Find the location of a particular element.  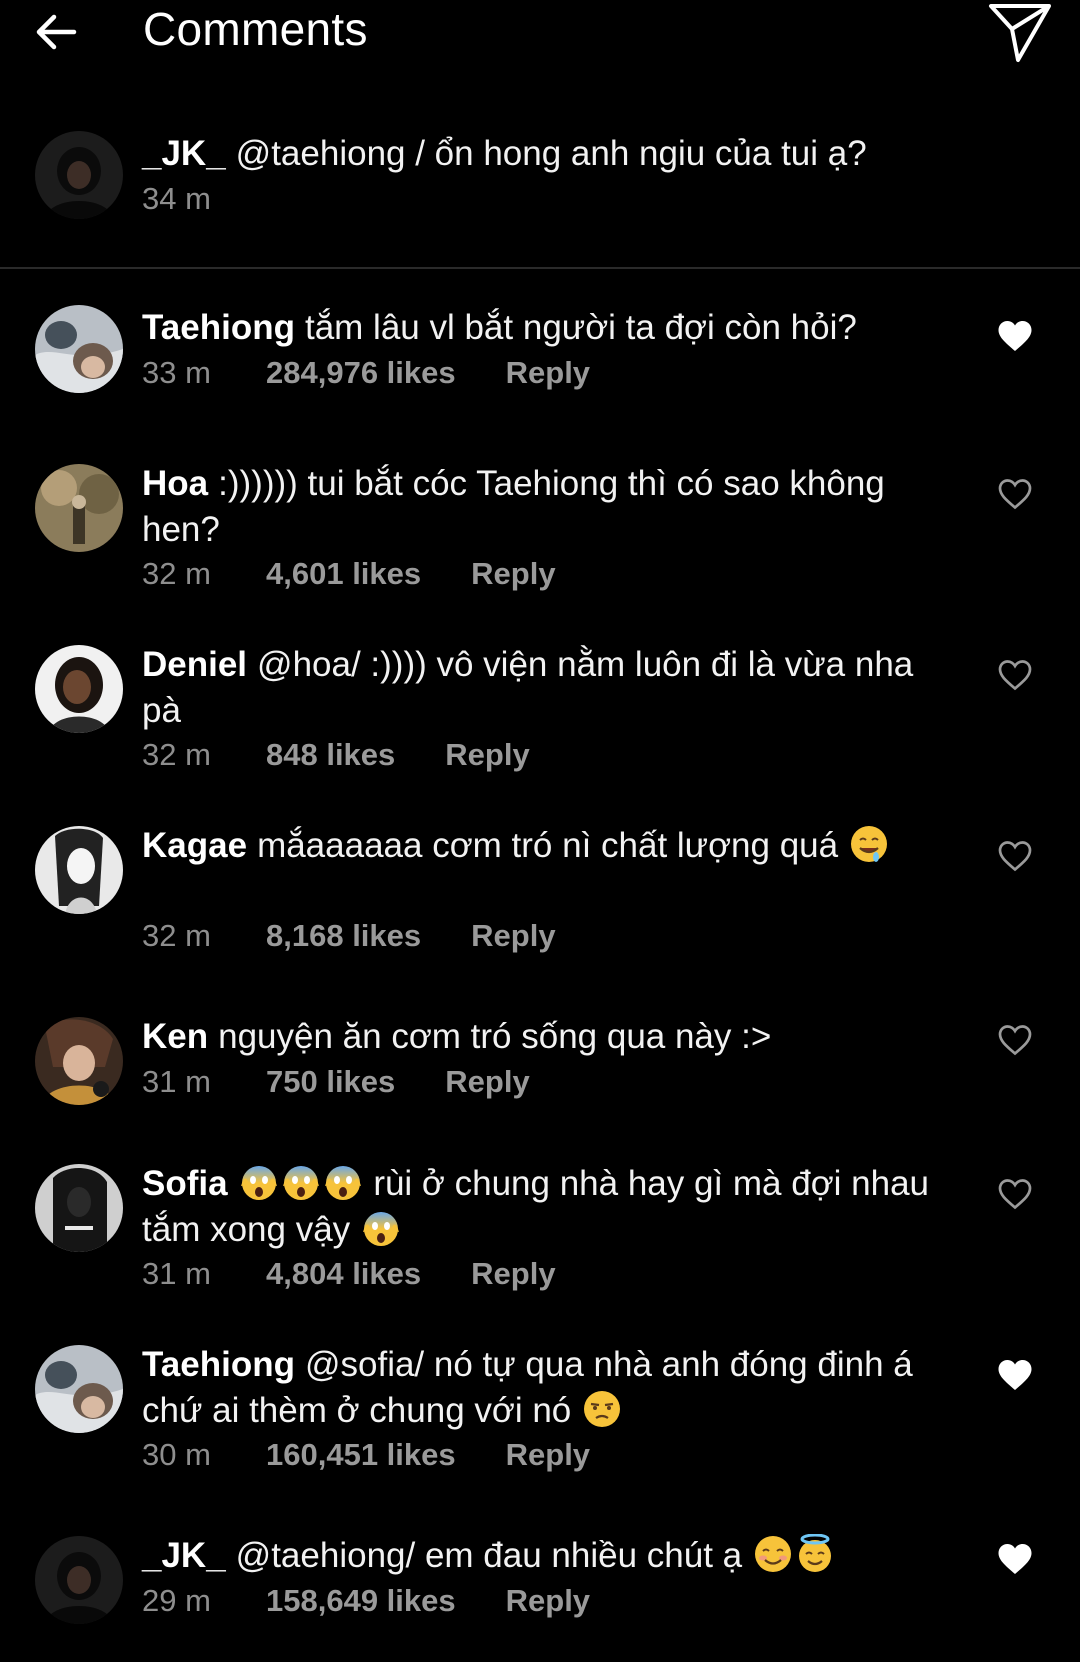

likes-count: 8,168 likes is located at coordinates (343, 936).